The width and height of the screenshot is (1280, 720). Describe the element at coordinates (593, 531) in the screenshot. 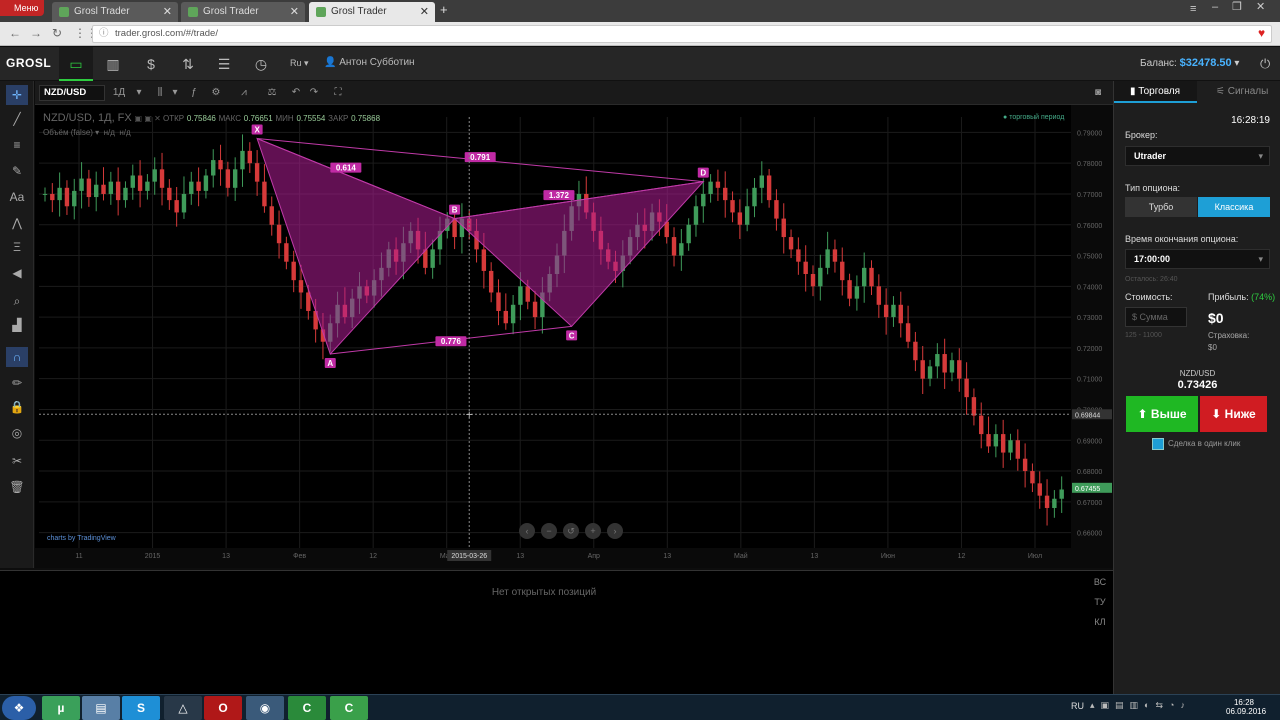

I see `zoom-in-icon: +` at that location.